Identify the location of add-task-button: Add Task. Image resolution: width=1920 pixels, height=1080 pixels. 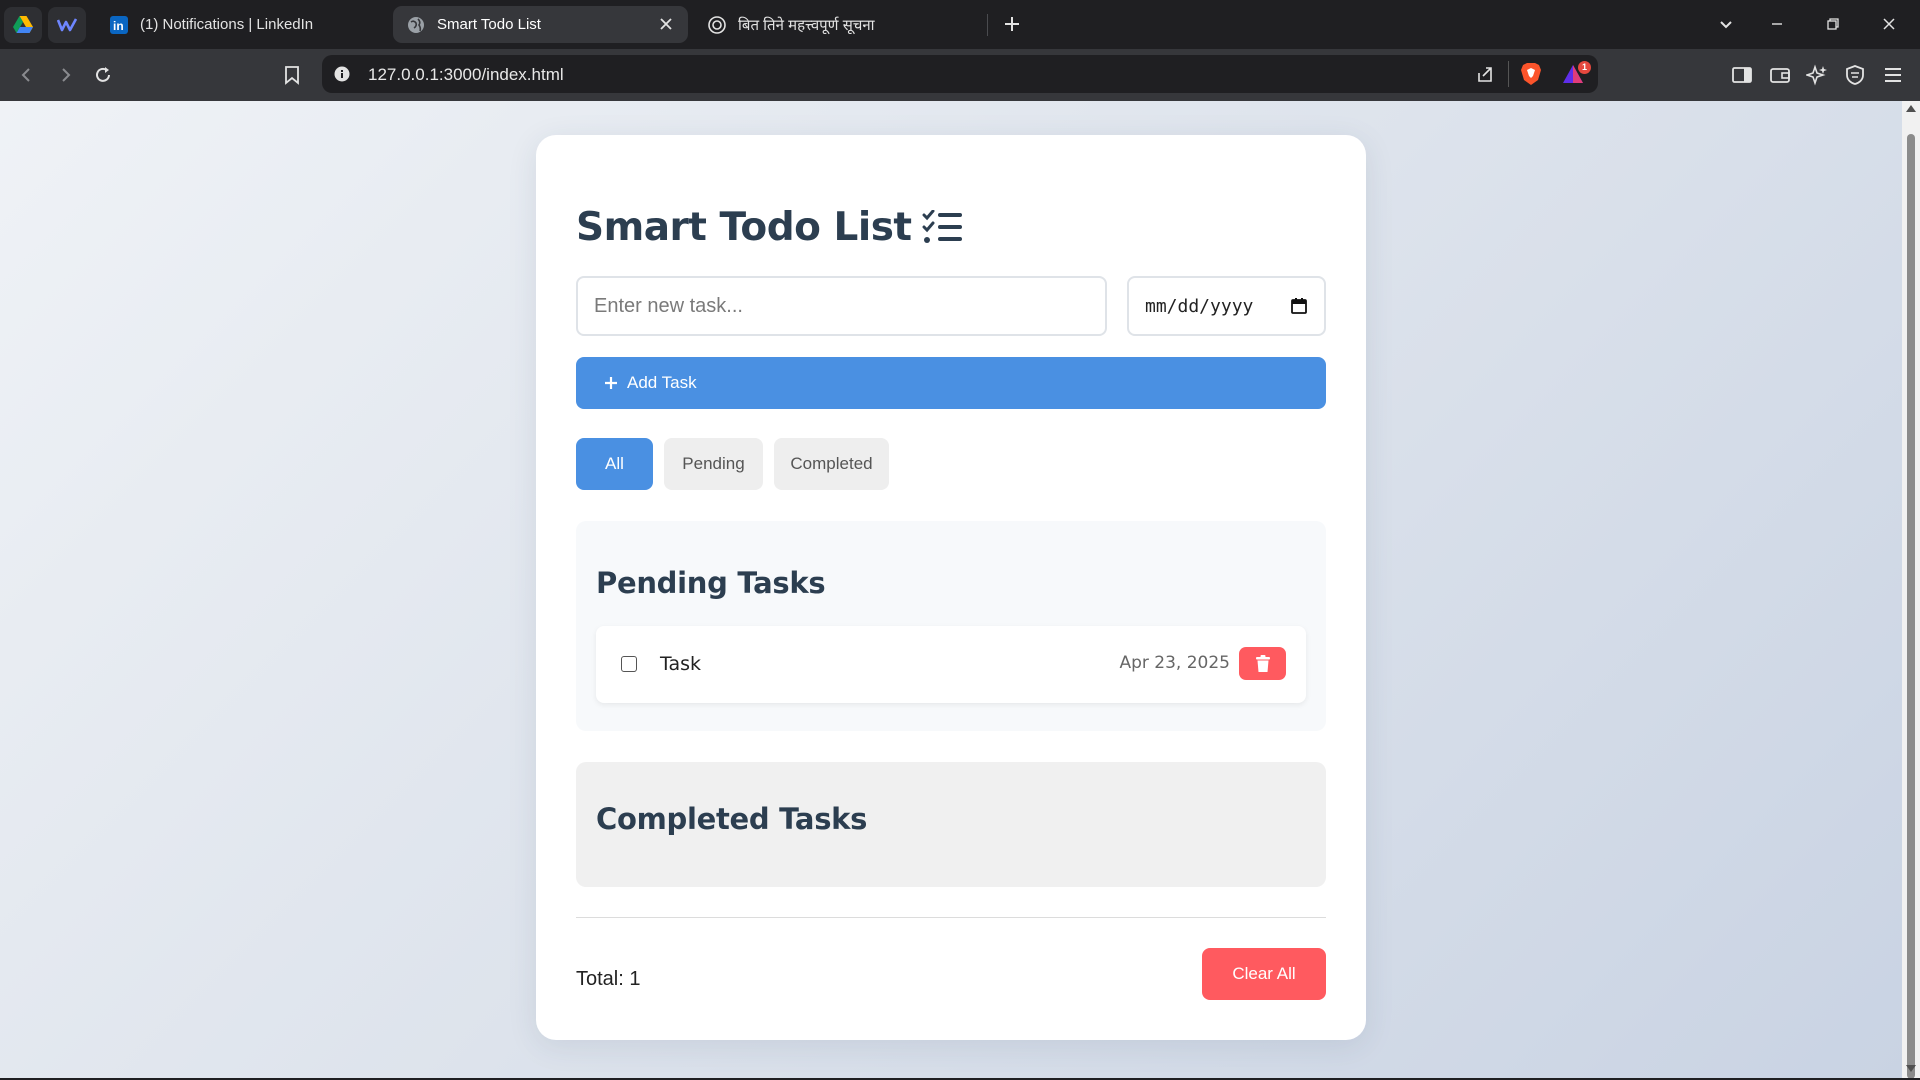
(951, 383).